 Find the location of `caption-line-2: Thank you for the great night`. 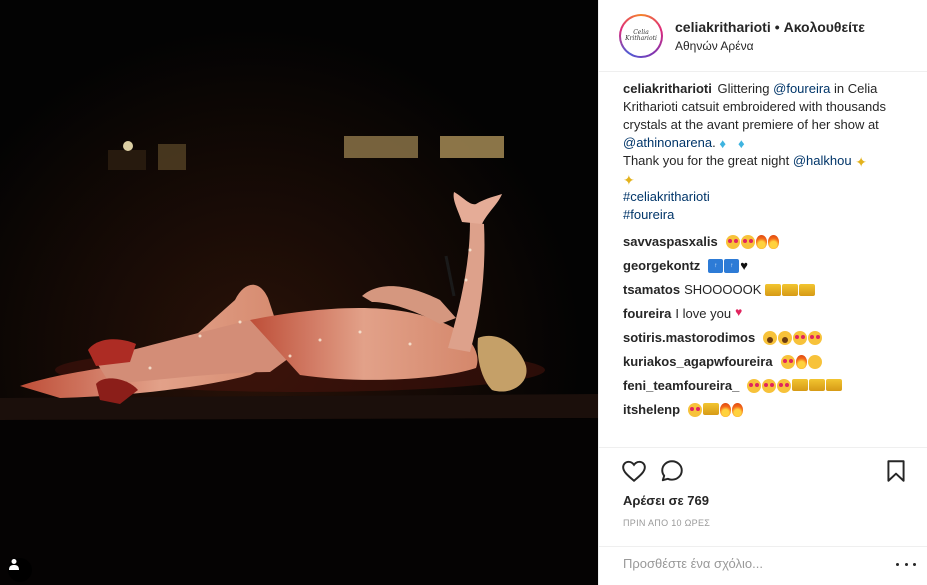

caption-line-2: Thank you for the great night is located at coordinates (708, 160).